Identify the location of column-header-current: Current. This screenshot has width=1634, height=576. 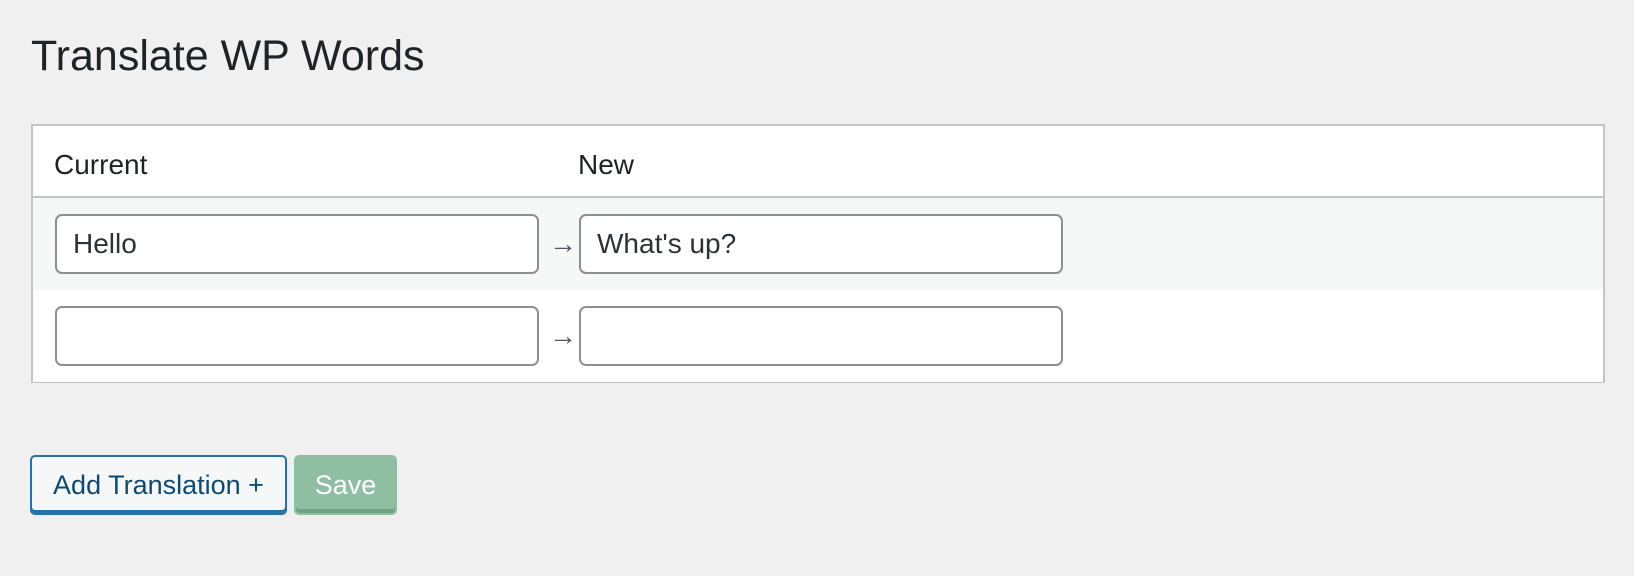
(101, 164).